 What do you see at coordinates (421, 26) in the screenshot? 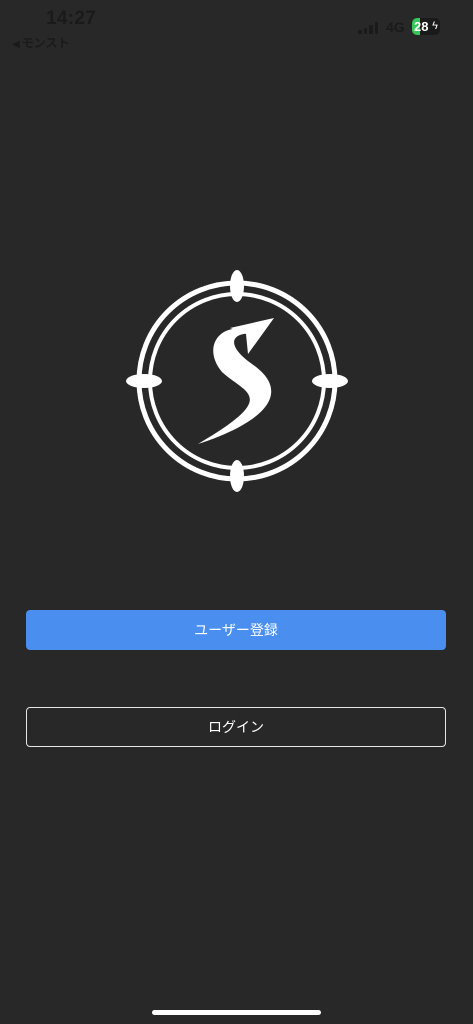
I see `battery-level: 28` at bounding box center [421, 26].